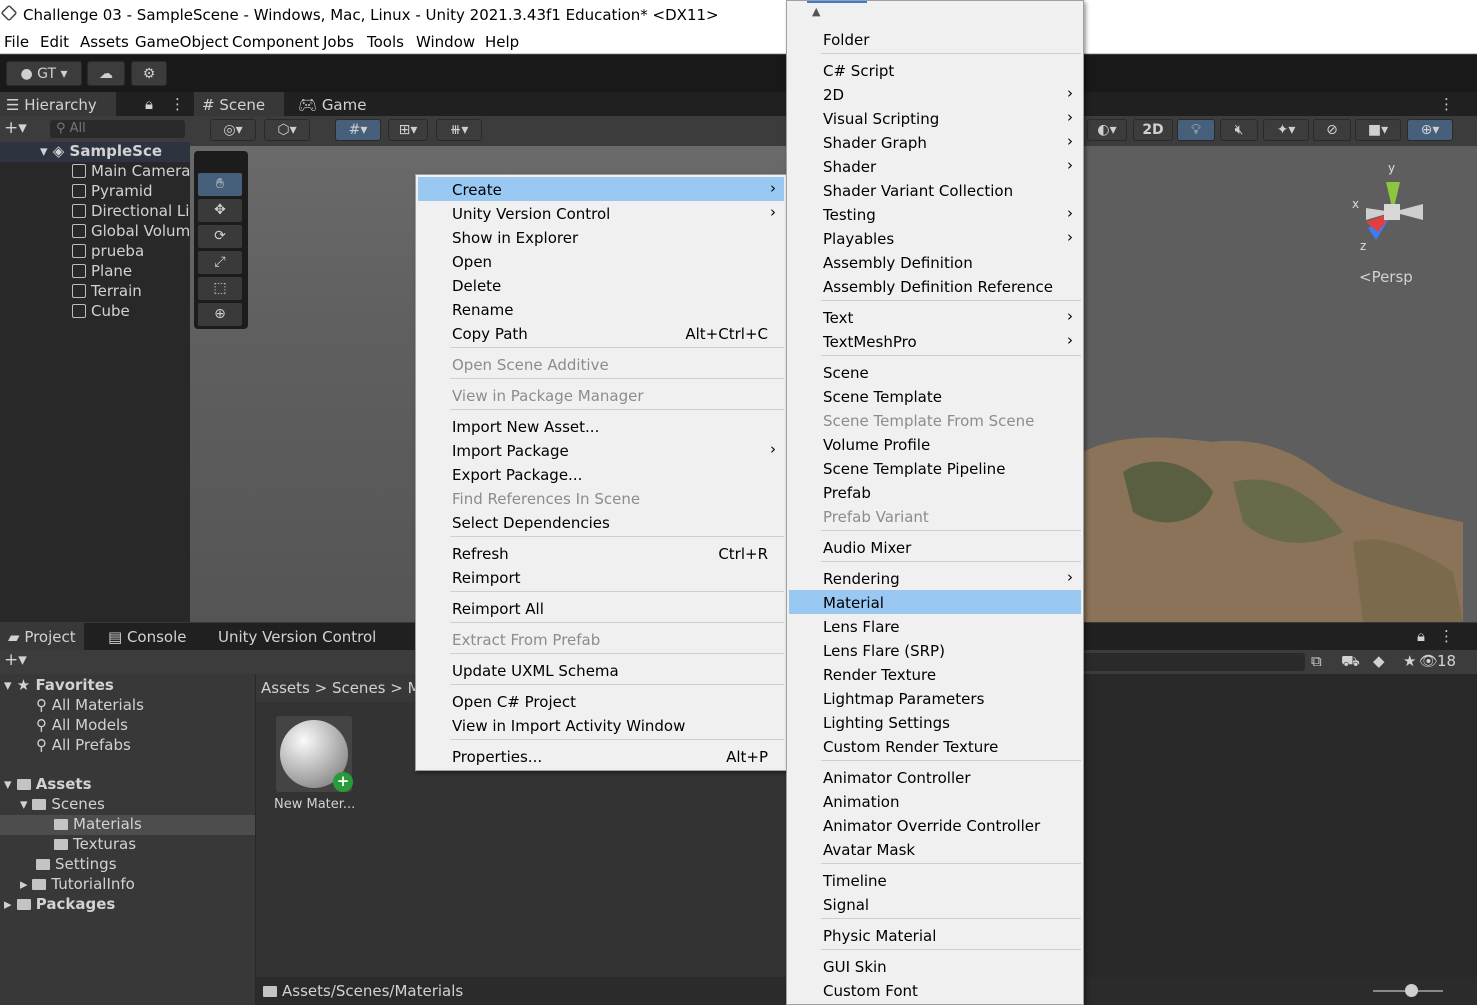  Describe the element at coordinates (287, 130) in the screenshot. I see `render-mode-button: ⬡▾` at that location.